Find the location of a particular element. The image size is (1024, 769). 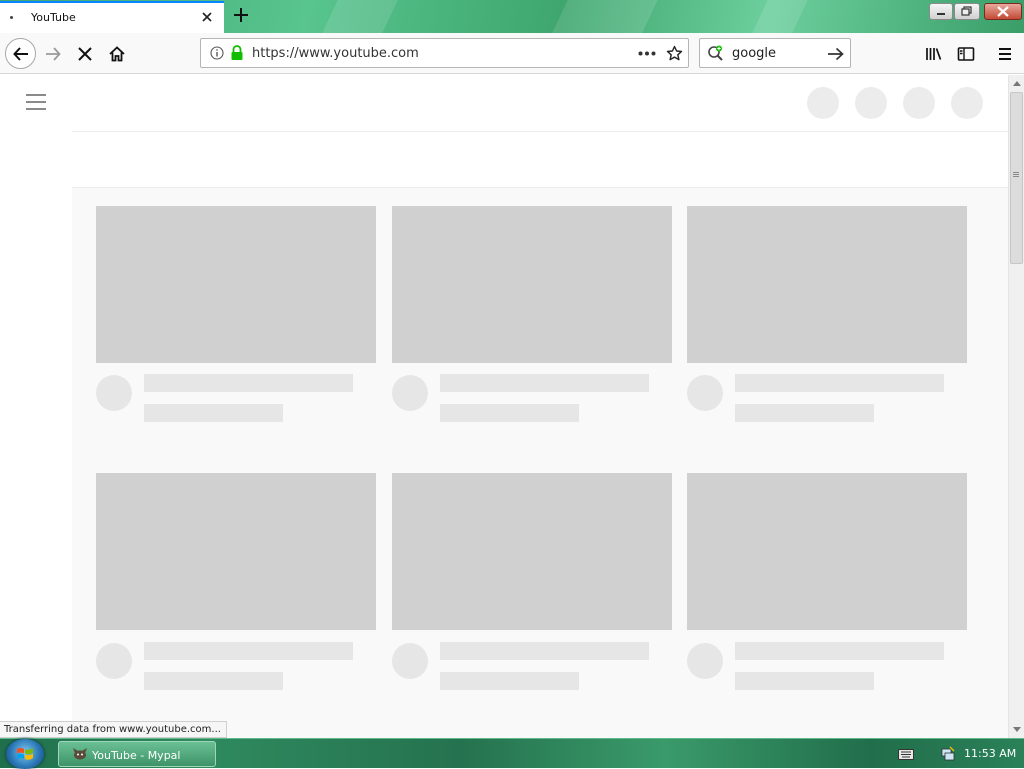

library-button is located at coordinates (934, 54).